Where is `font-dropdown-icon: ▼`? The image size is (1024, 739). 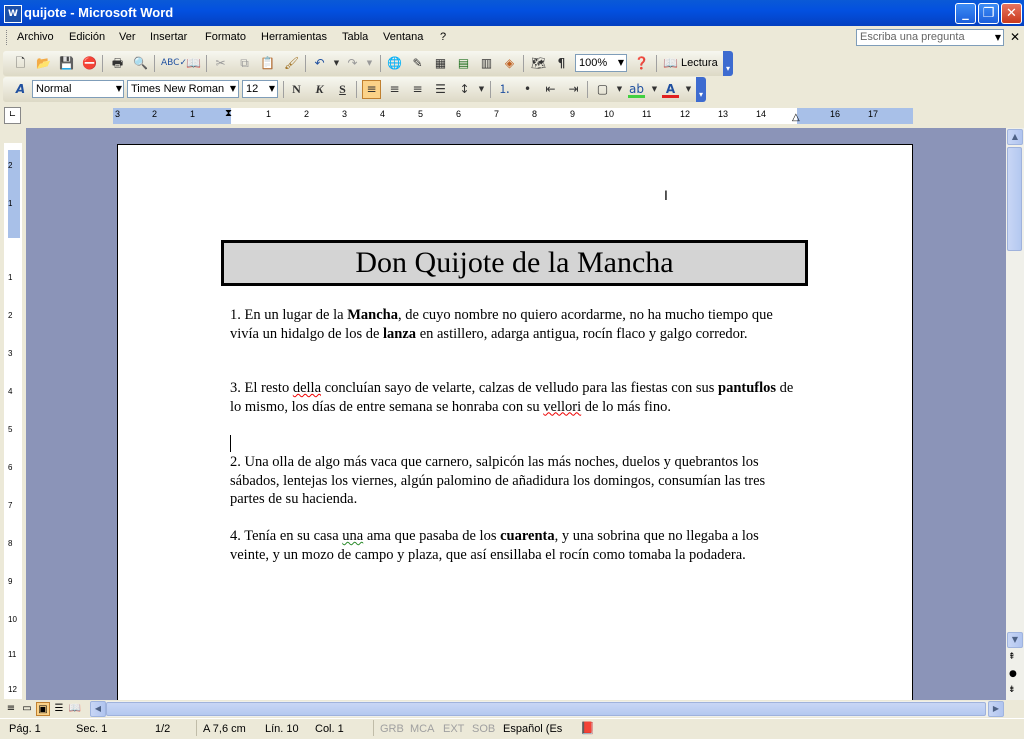
font-dropdown-icon: ▼ is located at coordinates (233, 89).